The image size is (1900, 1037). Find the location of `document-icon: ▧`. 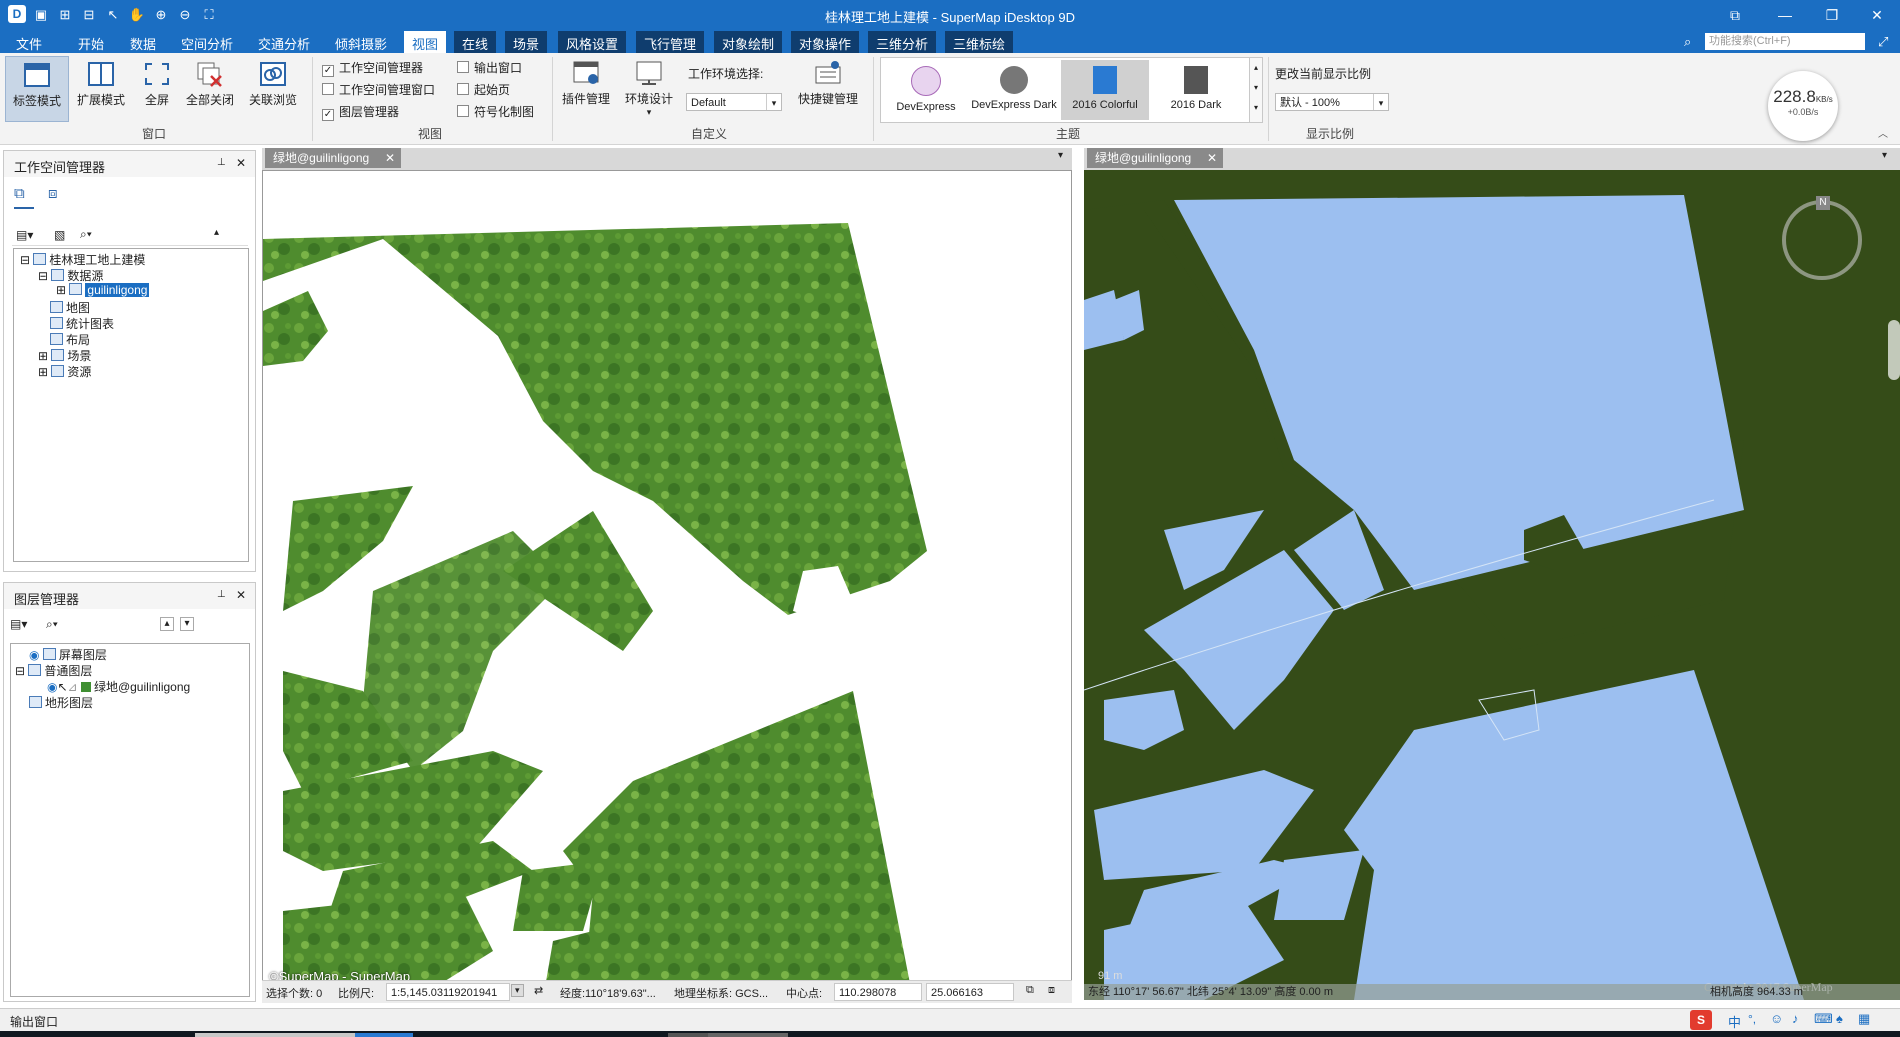

document-icon: ▧ is located at coordinates (59, 235).